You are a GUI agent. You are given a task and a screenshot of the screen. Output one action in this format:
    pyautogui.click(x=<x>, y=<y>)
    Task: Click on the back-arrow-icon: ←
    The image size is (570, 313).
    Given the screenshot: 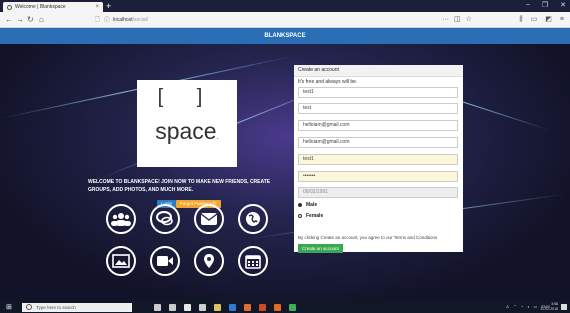 What is the action you would take?
    pyautogui.click(x=9, y=20)
    